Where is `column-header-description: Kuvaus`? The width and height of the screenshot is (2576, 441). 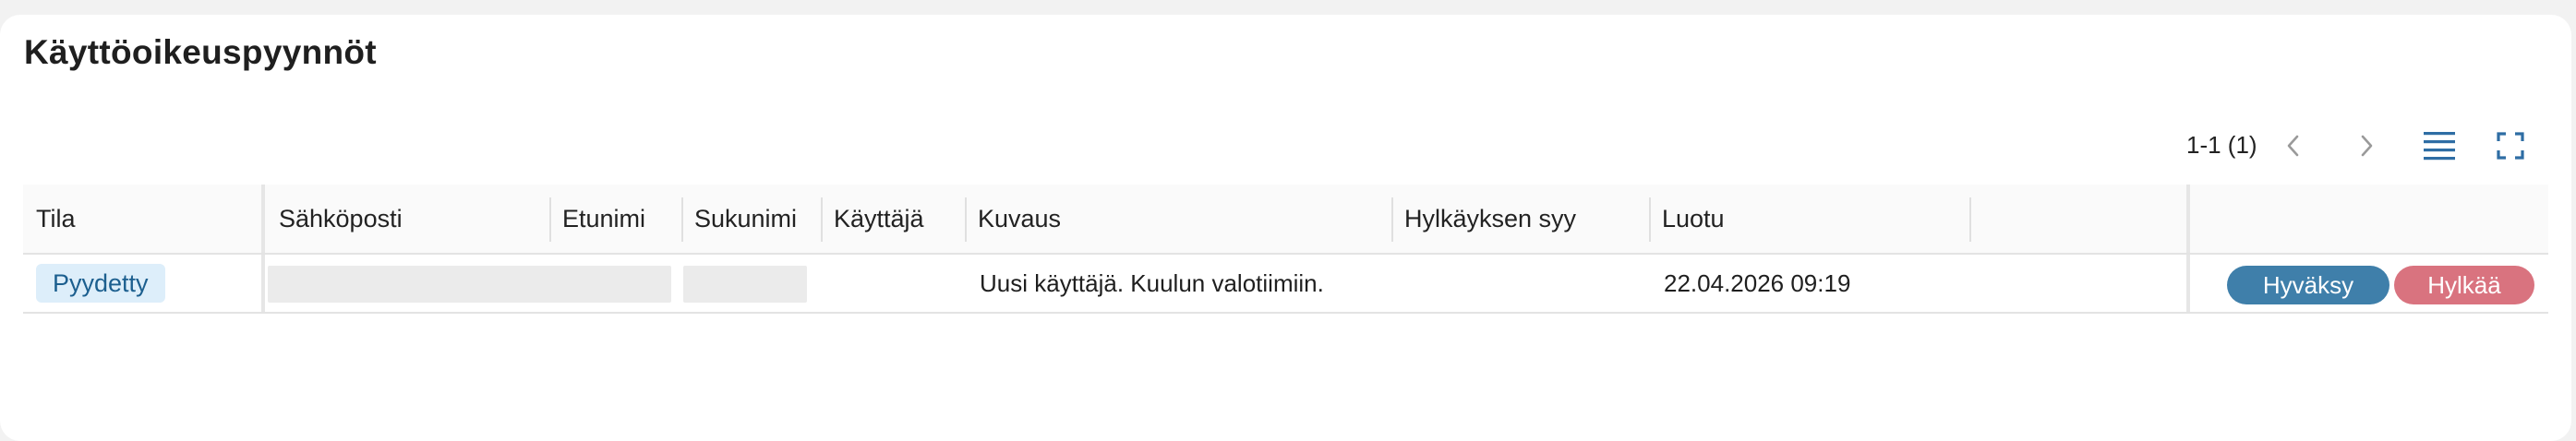 column-header-description: Kuvaus is located at coordinates (1178, 219).